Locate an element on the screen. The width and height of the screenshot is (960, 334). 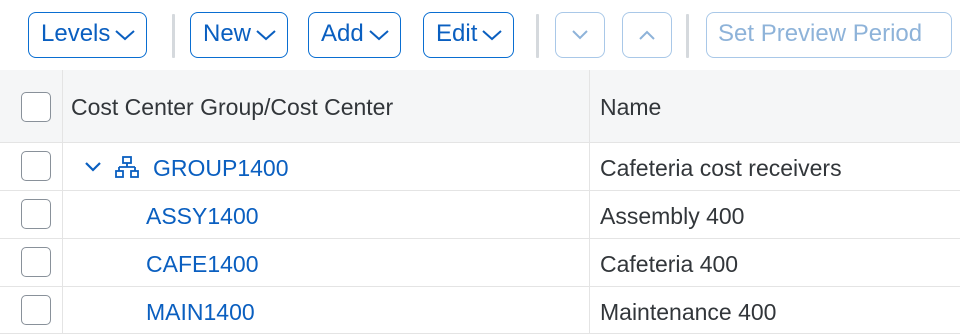
chevron-up-icon is located at coordinates (647, 35).